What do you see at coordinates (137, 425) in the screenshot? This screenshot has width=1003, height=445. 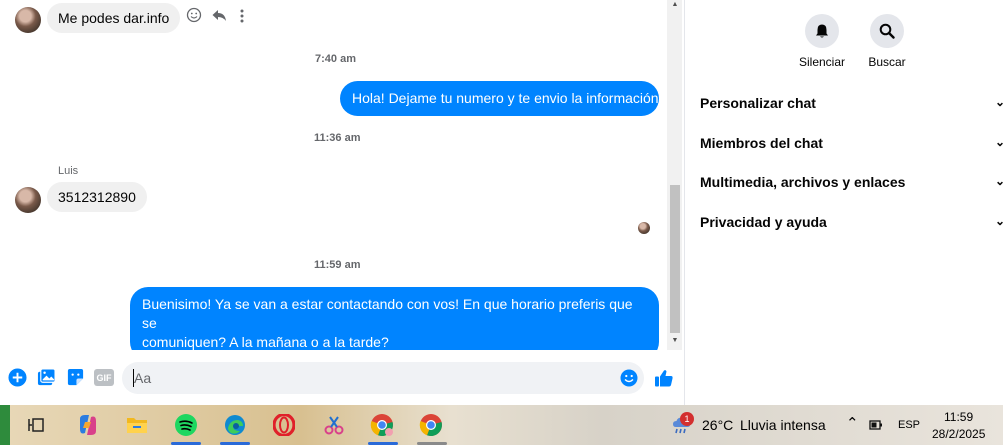 I see `file-explorer-icon` at bounding box center [137, 425].